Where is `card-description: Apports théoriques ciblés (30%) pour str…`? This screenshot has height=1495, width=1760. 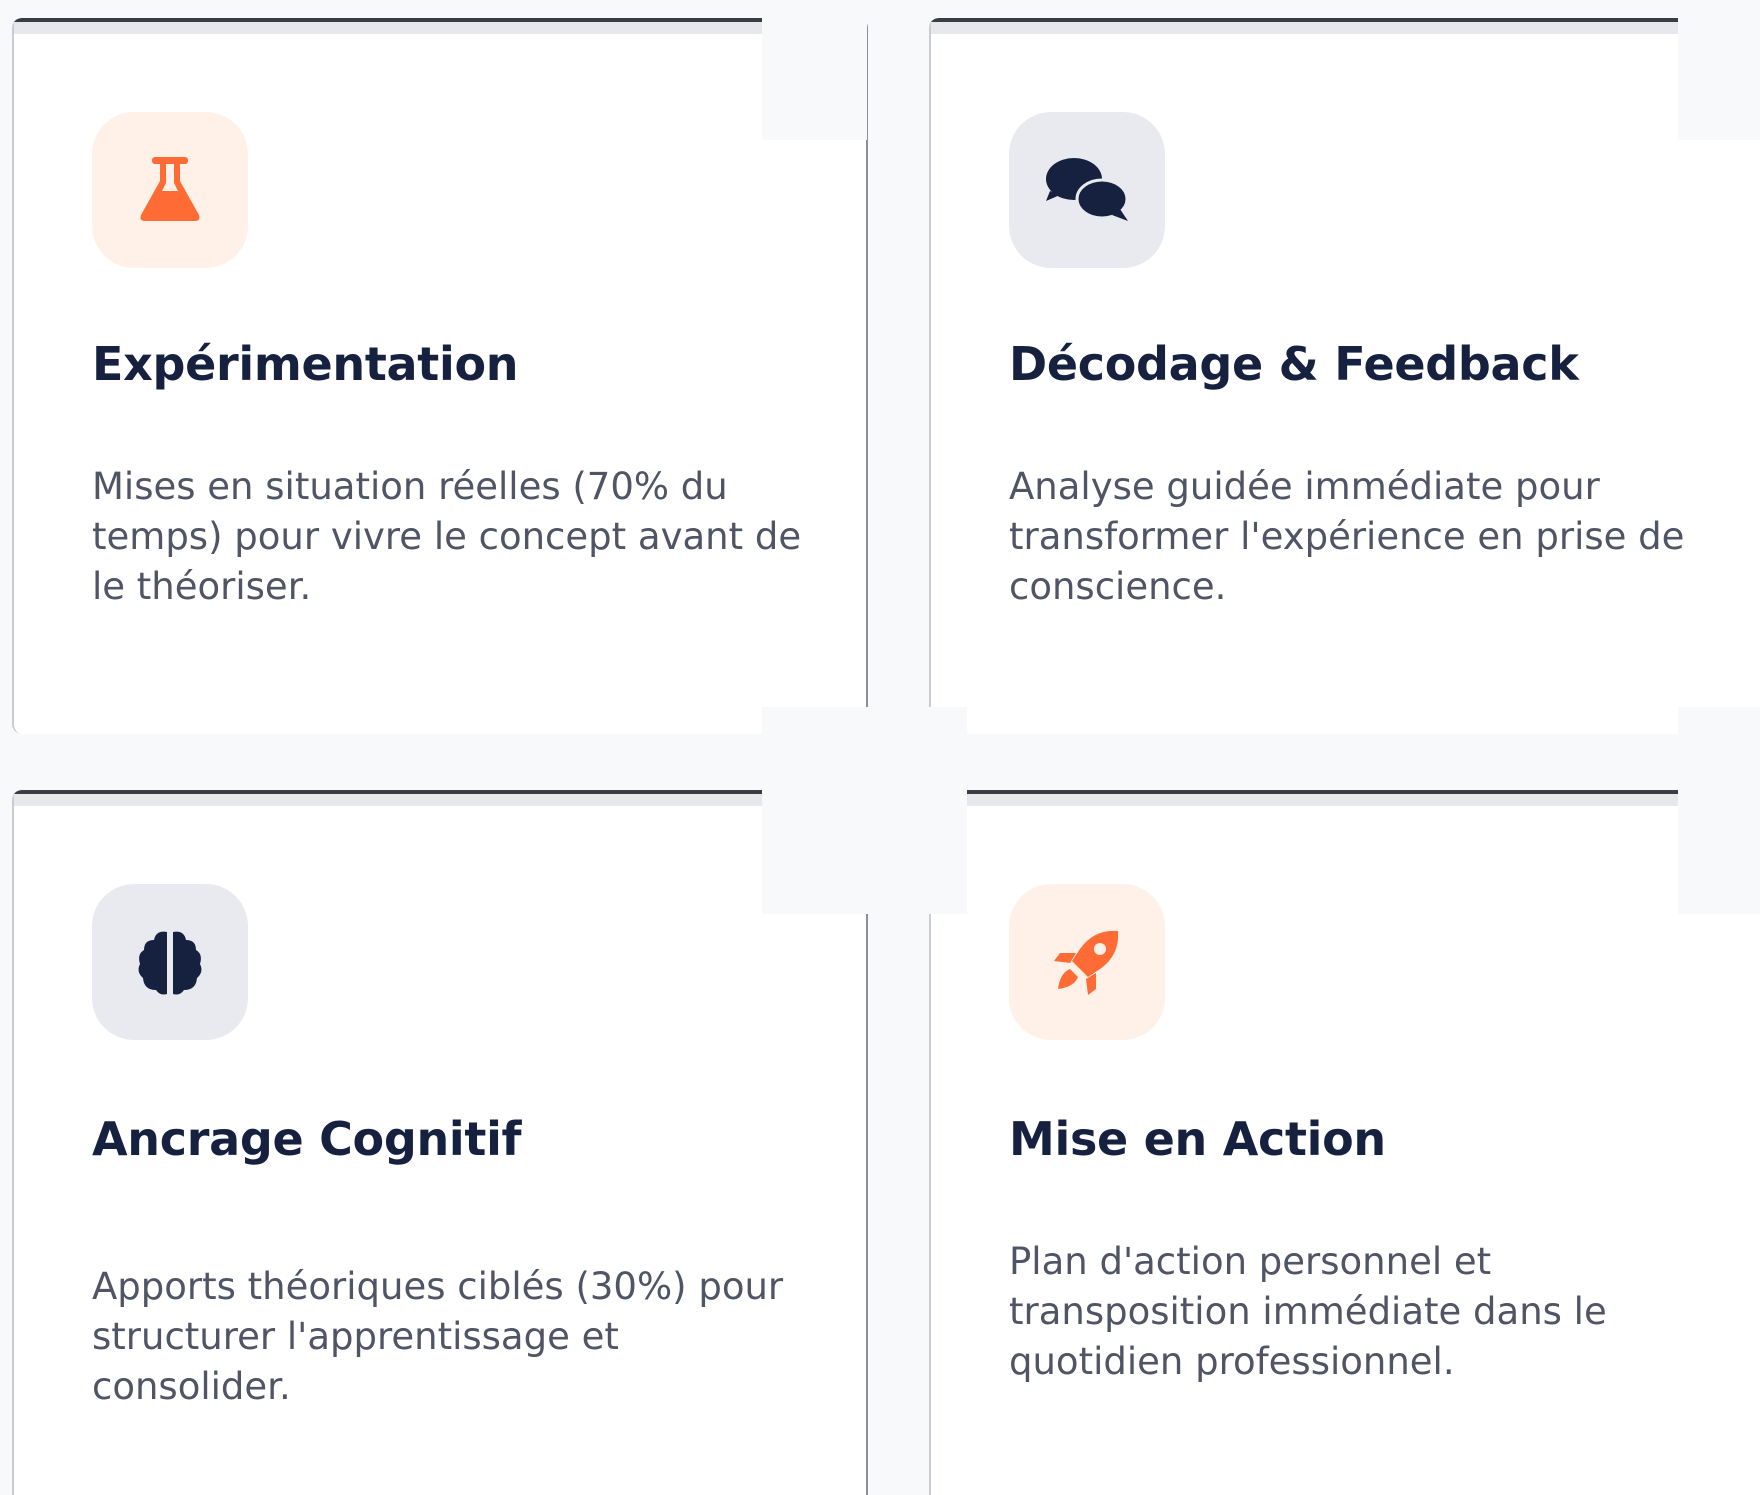 card-description: Apports théoriques ciblés (30%) pour str… is located at coordinates (438, 1336).